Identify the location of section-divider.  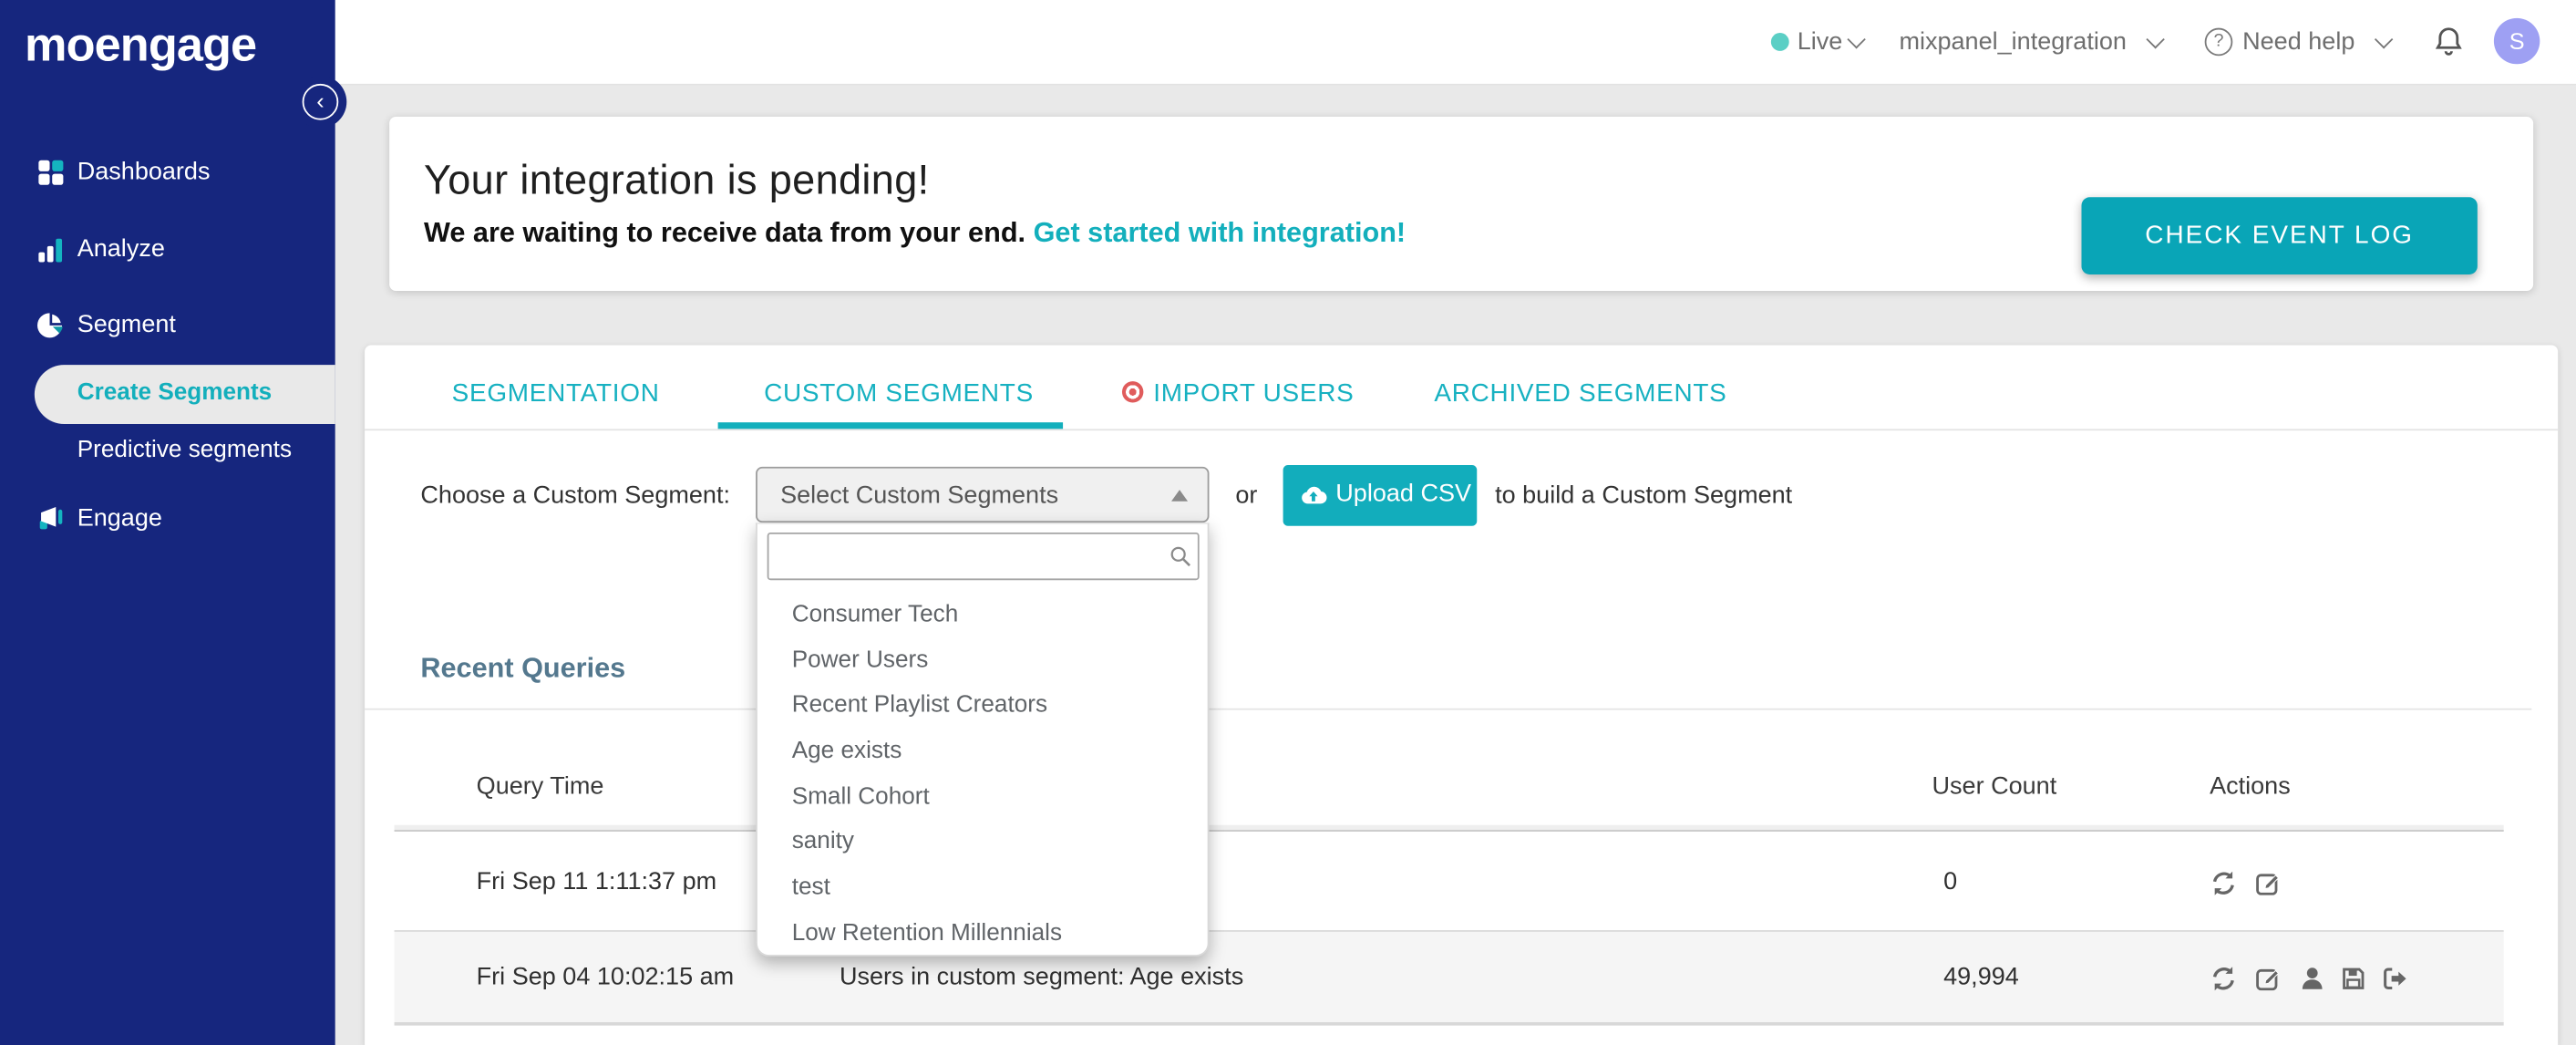
(1448, 709).